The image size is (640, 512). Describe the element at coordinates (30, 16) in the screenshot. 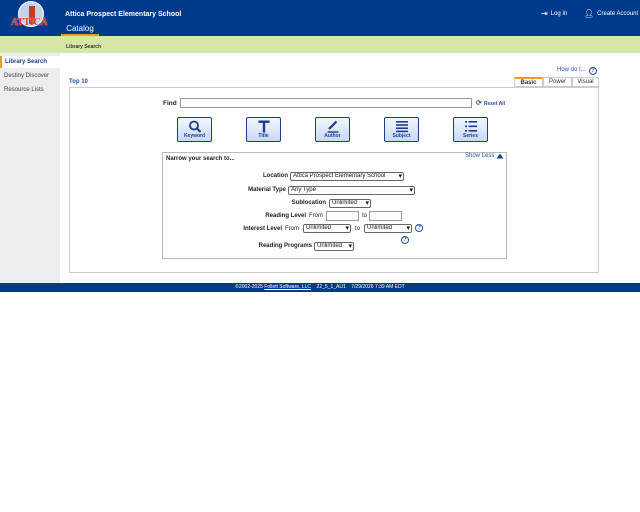

I see `school-logo: ATTICA` at that location.